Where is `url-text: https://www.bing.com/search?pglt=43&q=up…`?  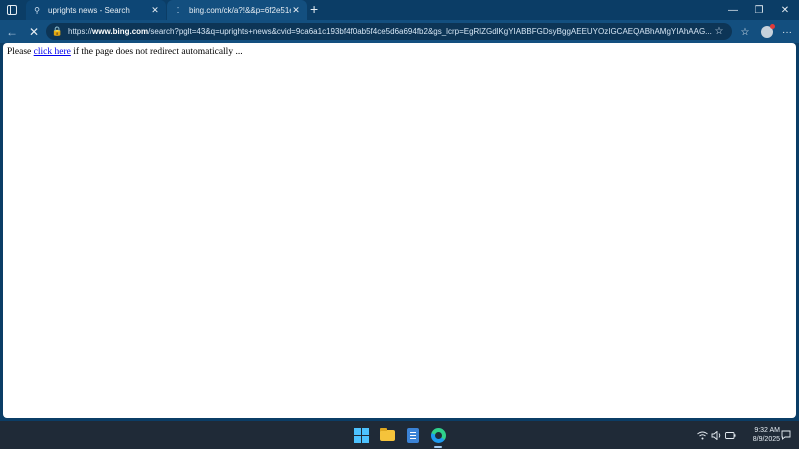
url-text: https://www.bing.com/search?pglt=43&q=up… is located at coordinates (390, 31).